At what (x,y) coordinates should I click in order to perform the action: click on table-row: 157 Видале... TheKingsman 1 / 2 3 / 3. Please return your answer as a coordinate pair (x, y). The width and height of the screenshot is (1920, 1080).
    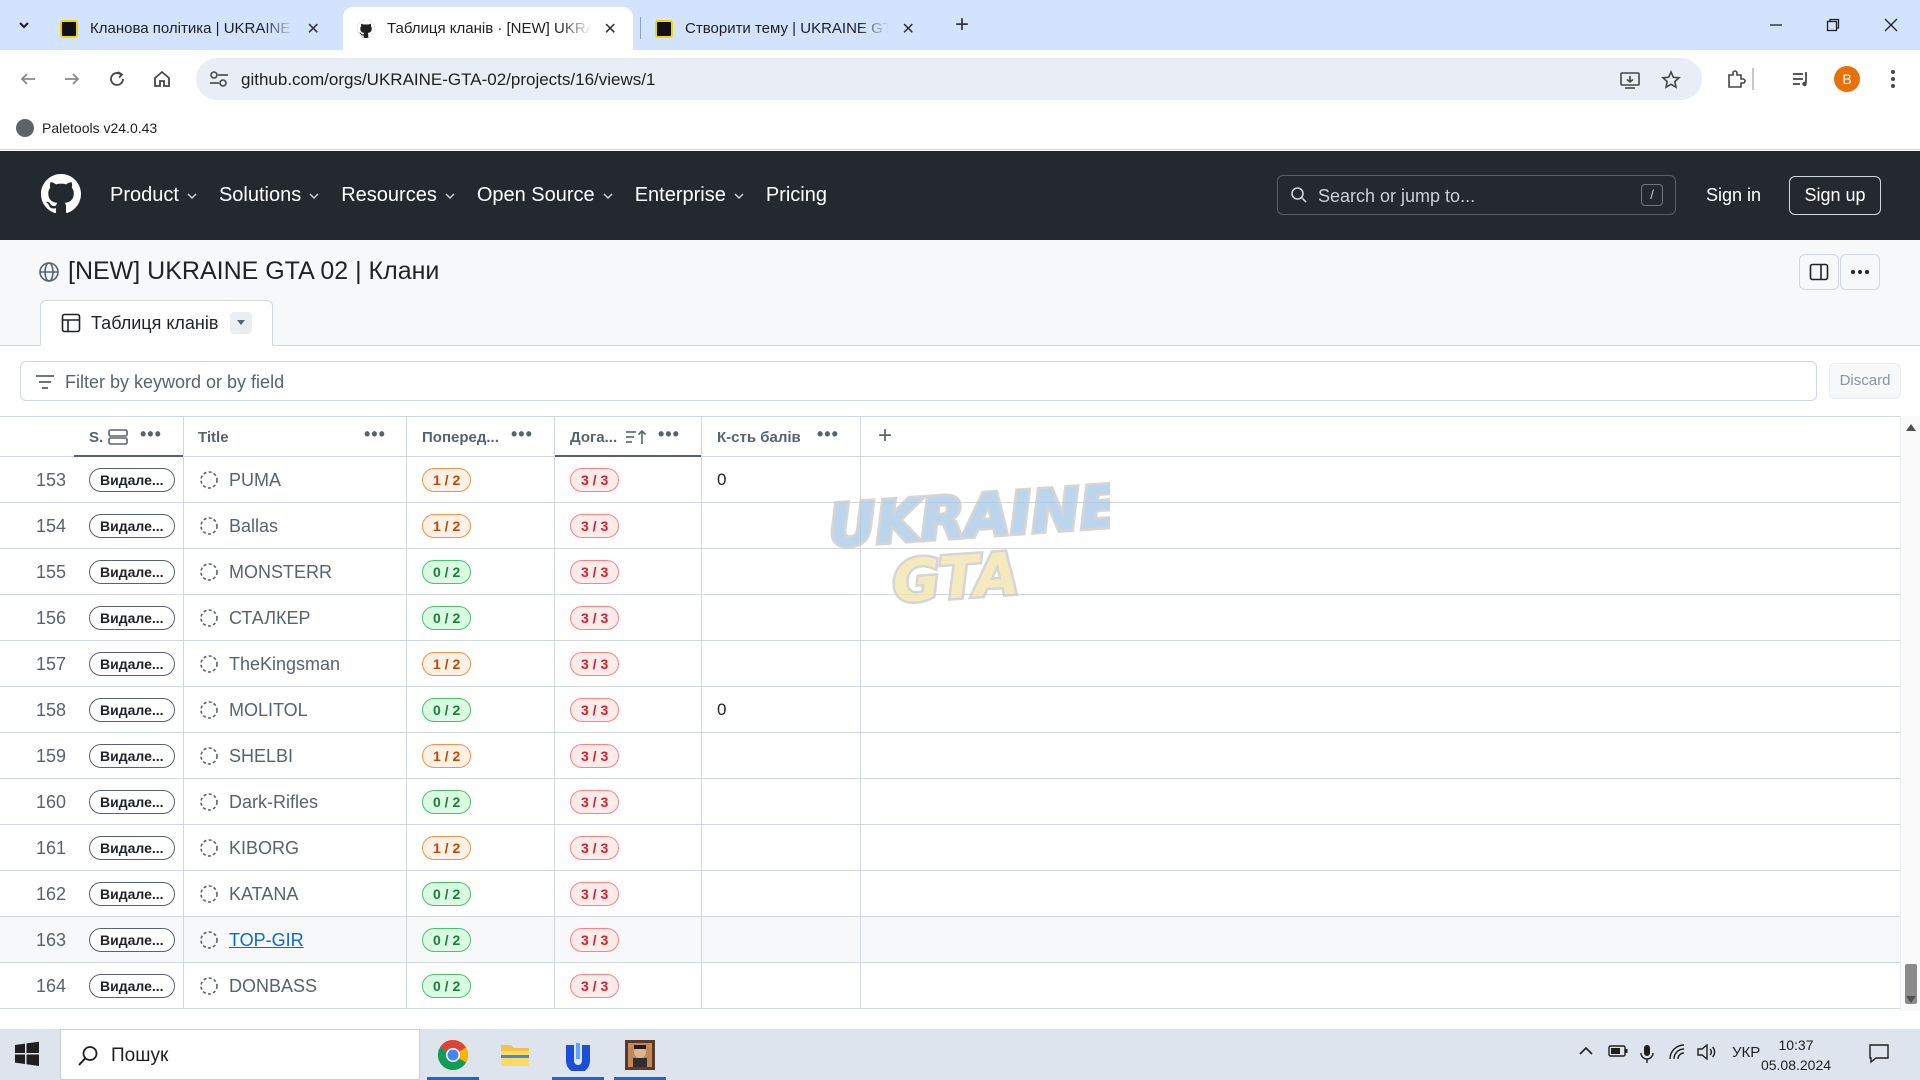
    Looking at the image, I should click on (950, 664).